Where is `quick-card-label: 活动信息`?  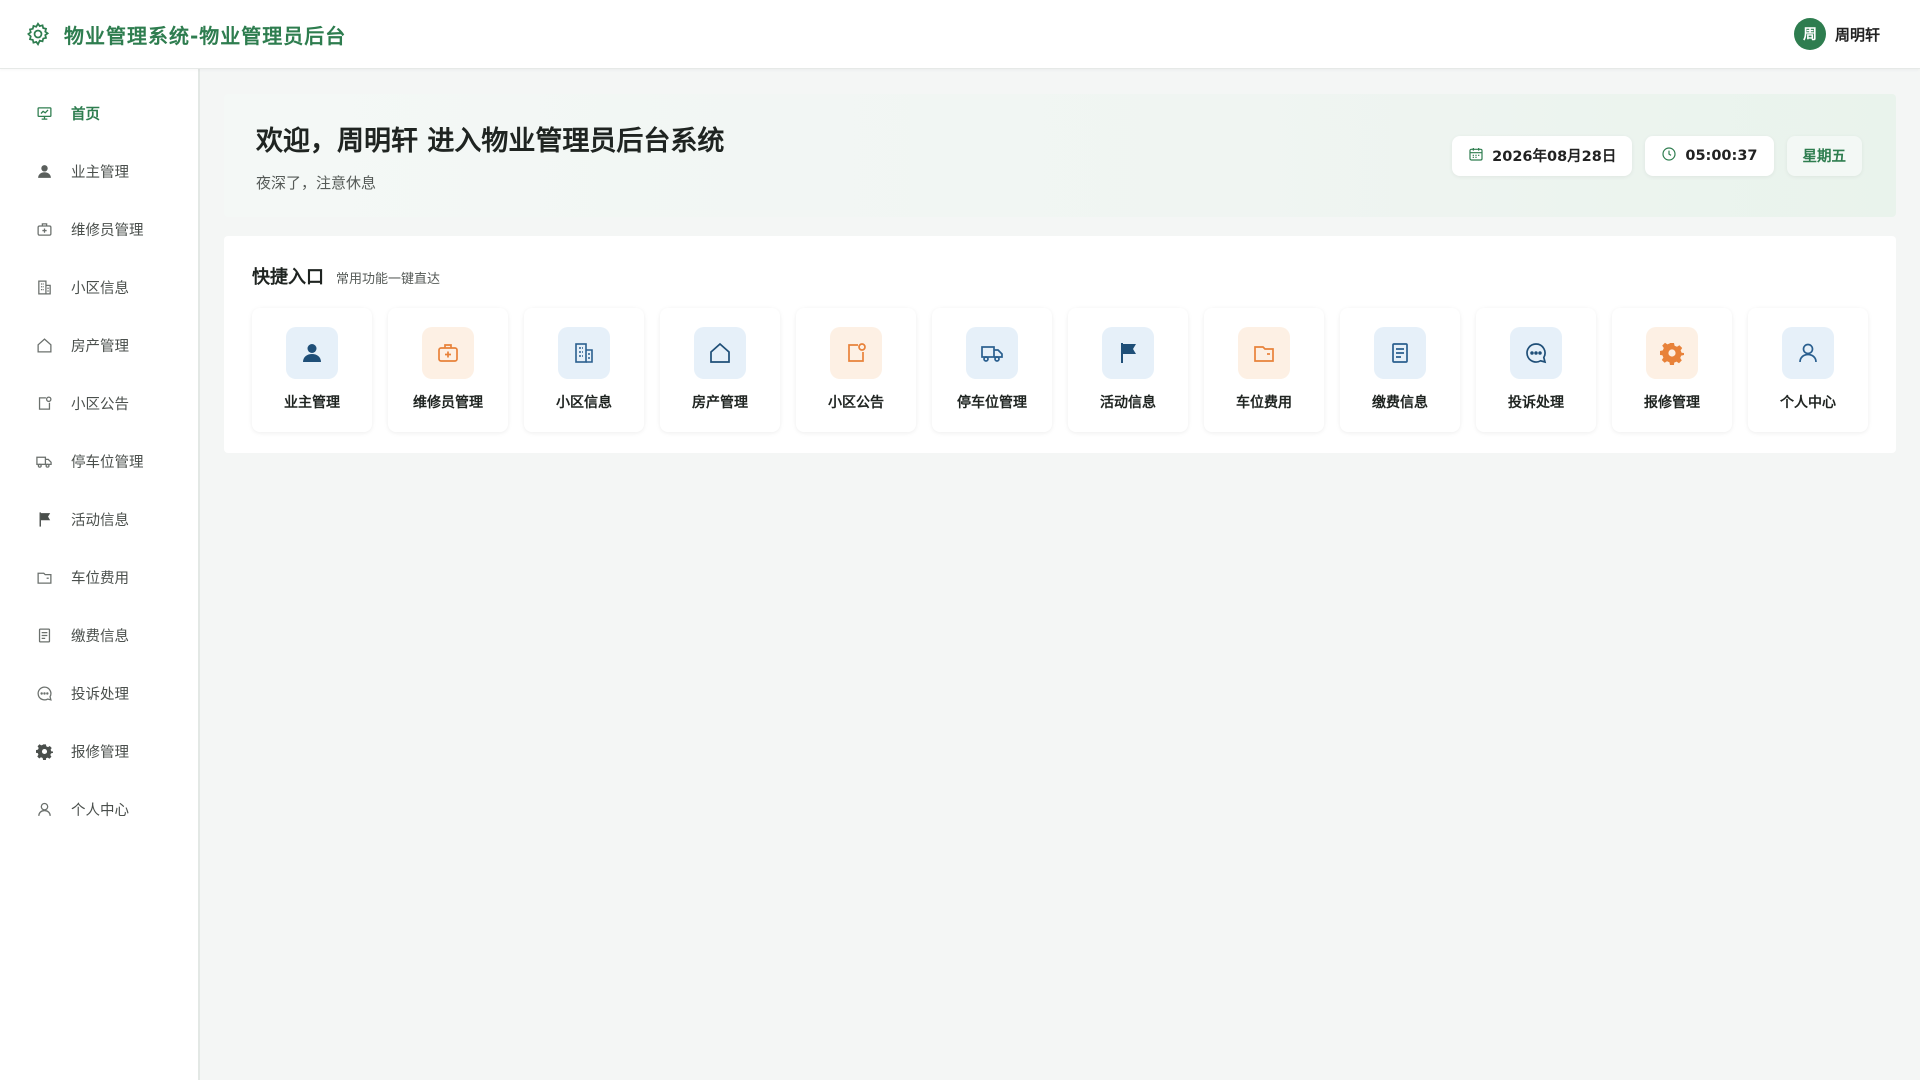
quick-card-label: 活动信息 is located at coordinates (1128, 403).